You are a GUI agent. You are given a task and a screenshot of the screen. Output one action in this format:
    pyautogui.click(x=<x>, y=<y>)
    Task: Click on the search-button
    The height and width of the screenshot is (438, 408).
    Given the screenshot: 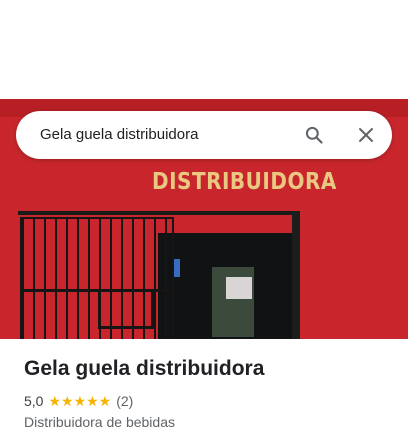 What is the action you would take?
    pyautogui.click(x=314, y=135)
    